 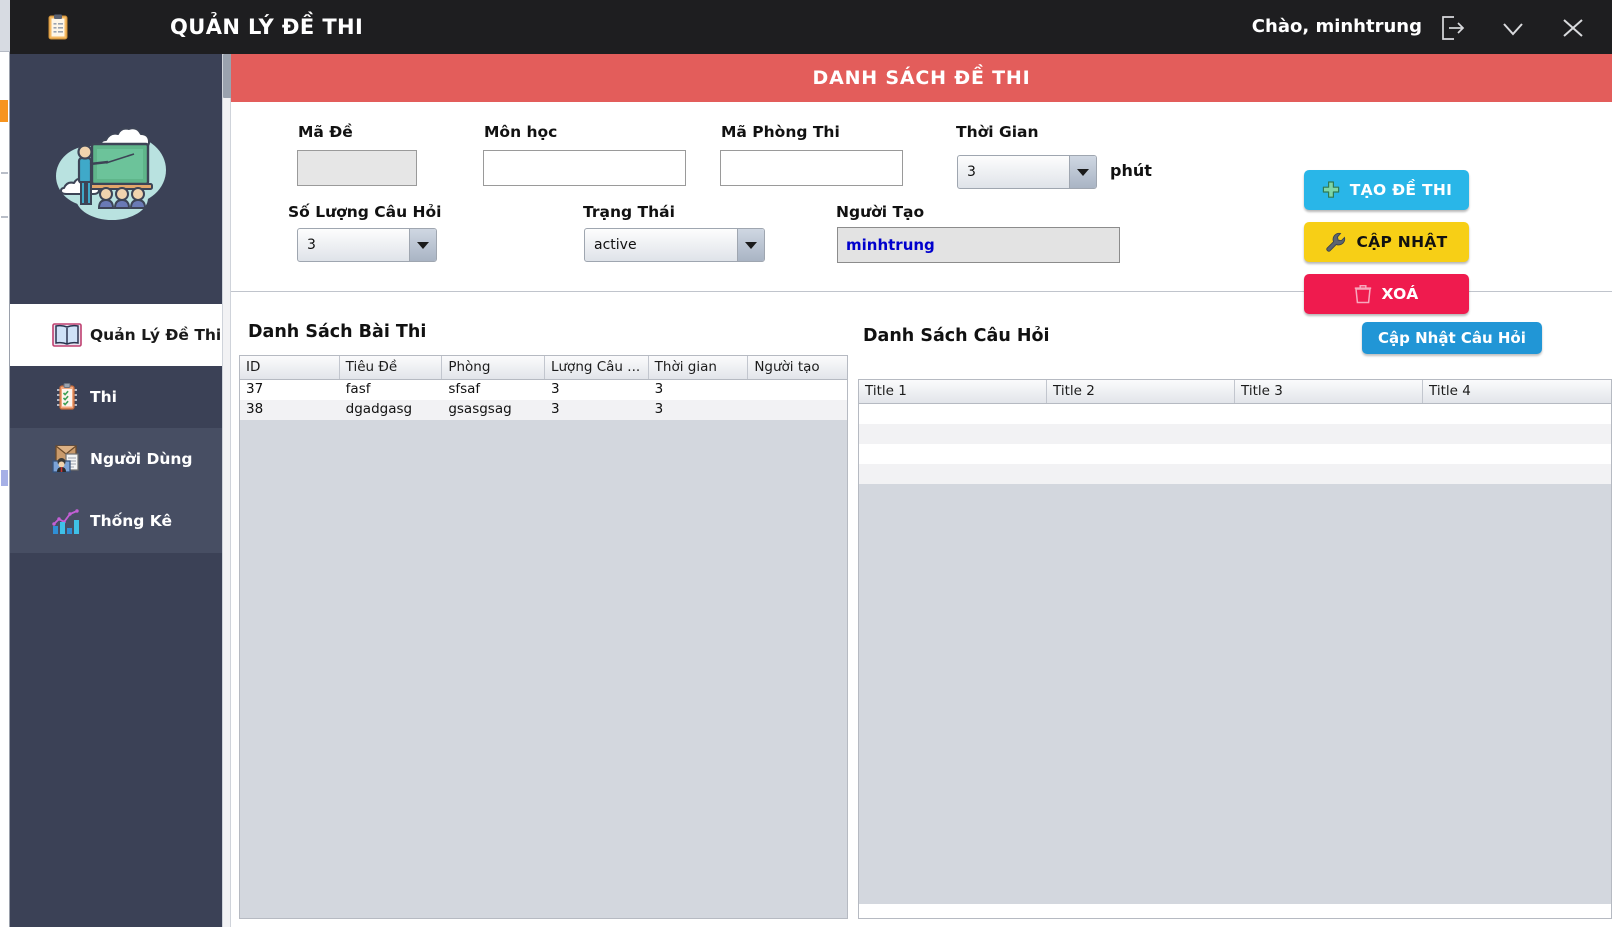 What do you see at coordinates (141, 459) in the screenshot?
I see `sidebar-item-label: Người Dùng` at bounding box center [141, 459].